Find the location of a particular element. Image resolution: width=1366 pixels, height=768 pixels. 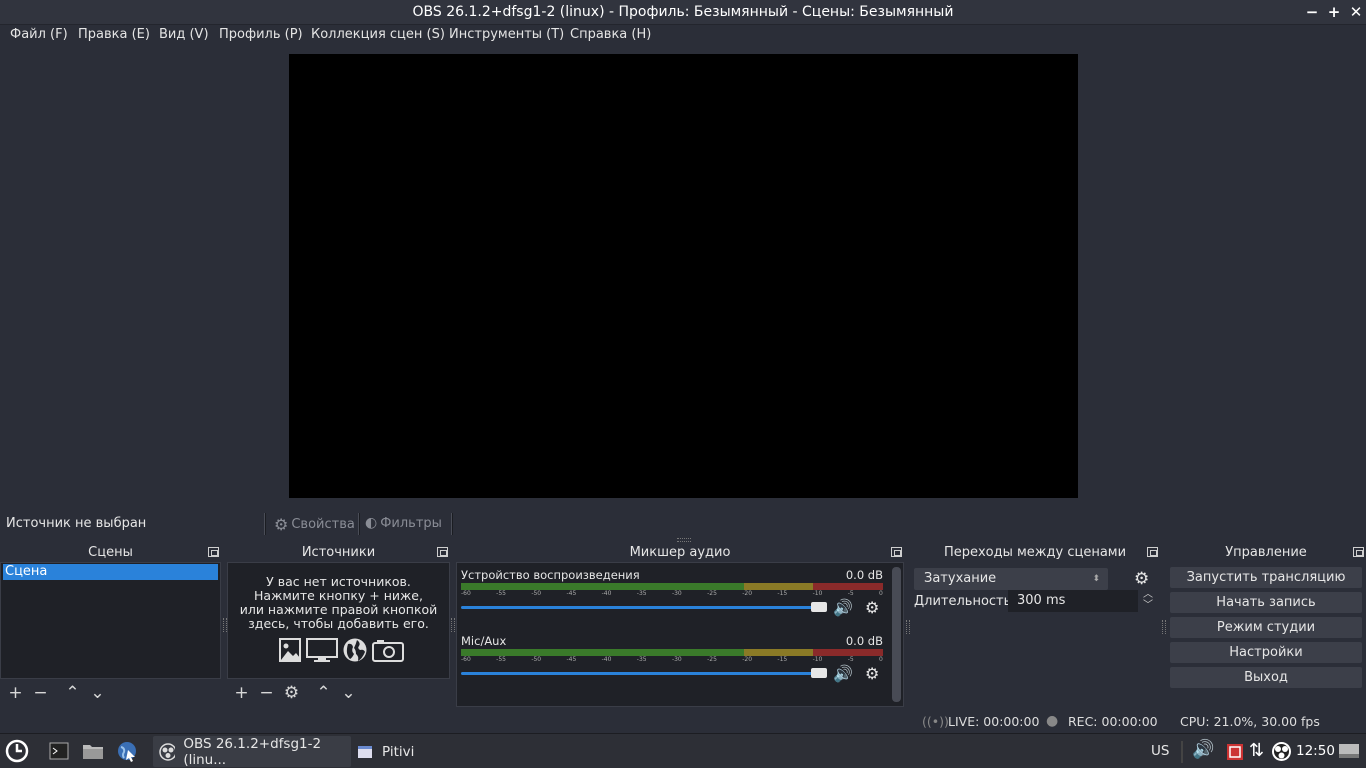

chevron-up-icon: ⌃ is located at coordinates (72, 693).